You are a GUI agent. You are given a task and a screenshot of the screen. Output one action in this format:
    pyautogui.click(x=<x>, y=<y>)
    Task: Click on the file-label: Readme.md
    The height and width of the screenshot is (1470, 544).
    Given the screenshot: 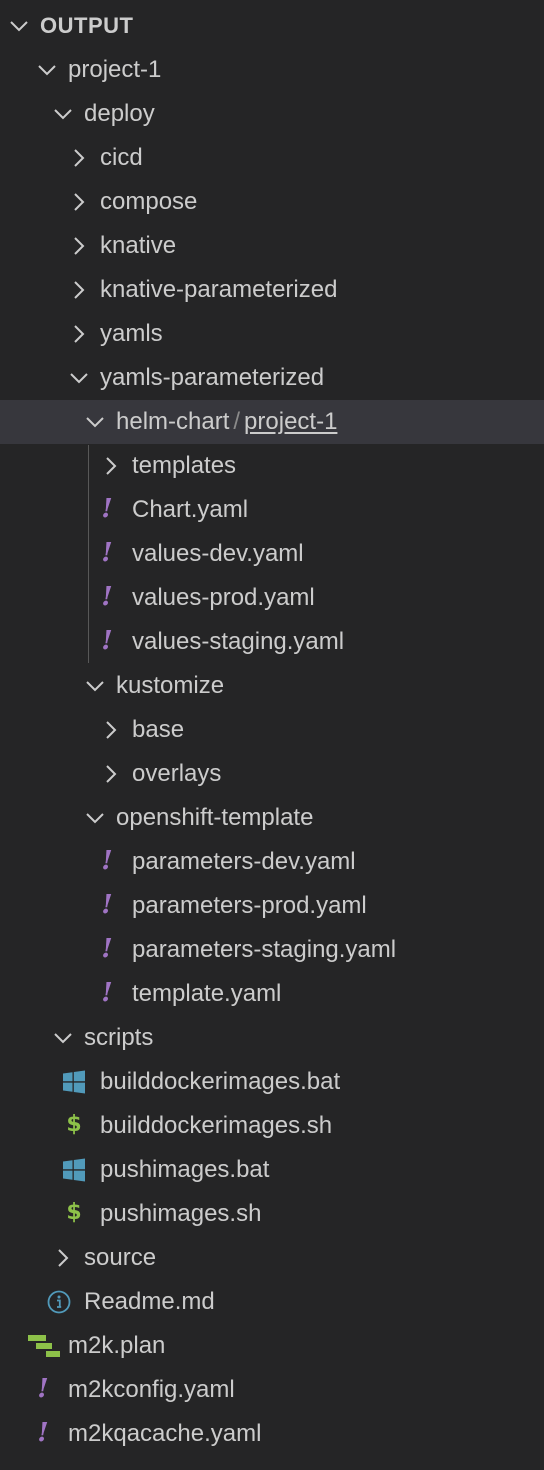 What is the action you would take?
    pyautogui.click(x=149, y=1301)
    